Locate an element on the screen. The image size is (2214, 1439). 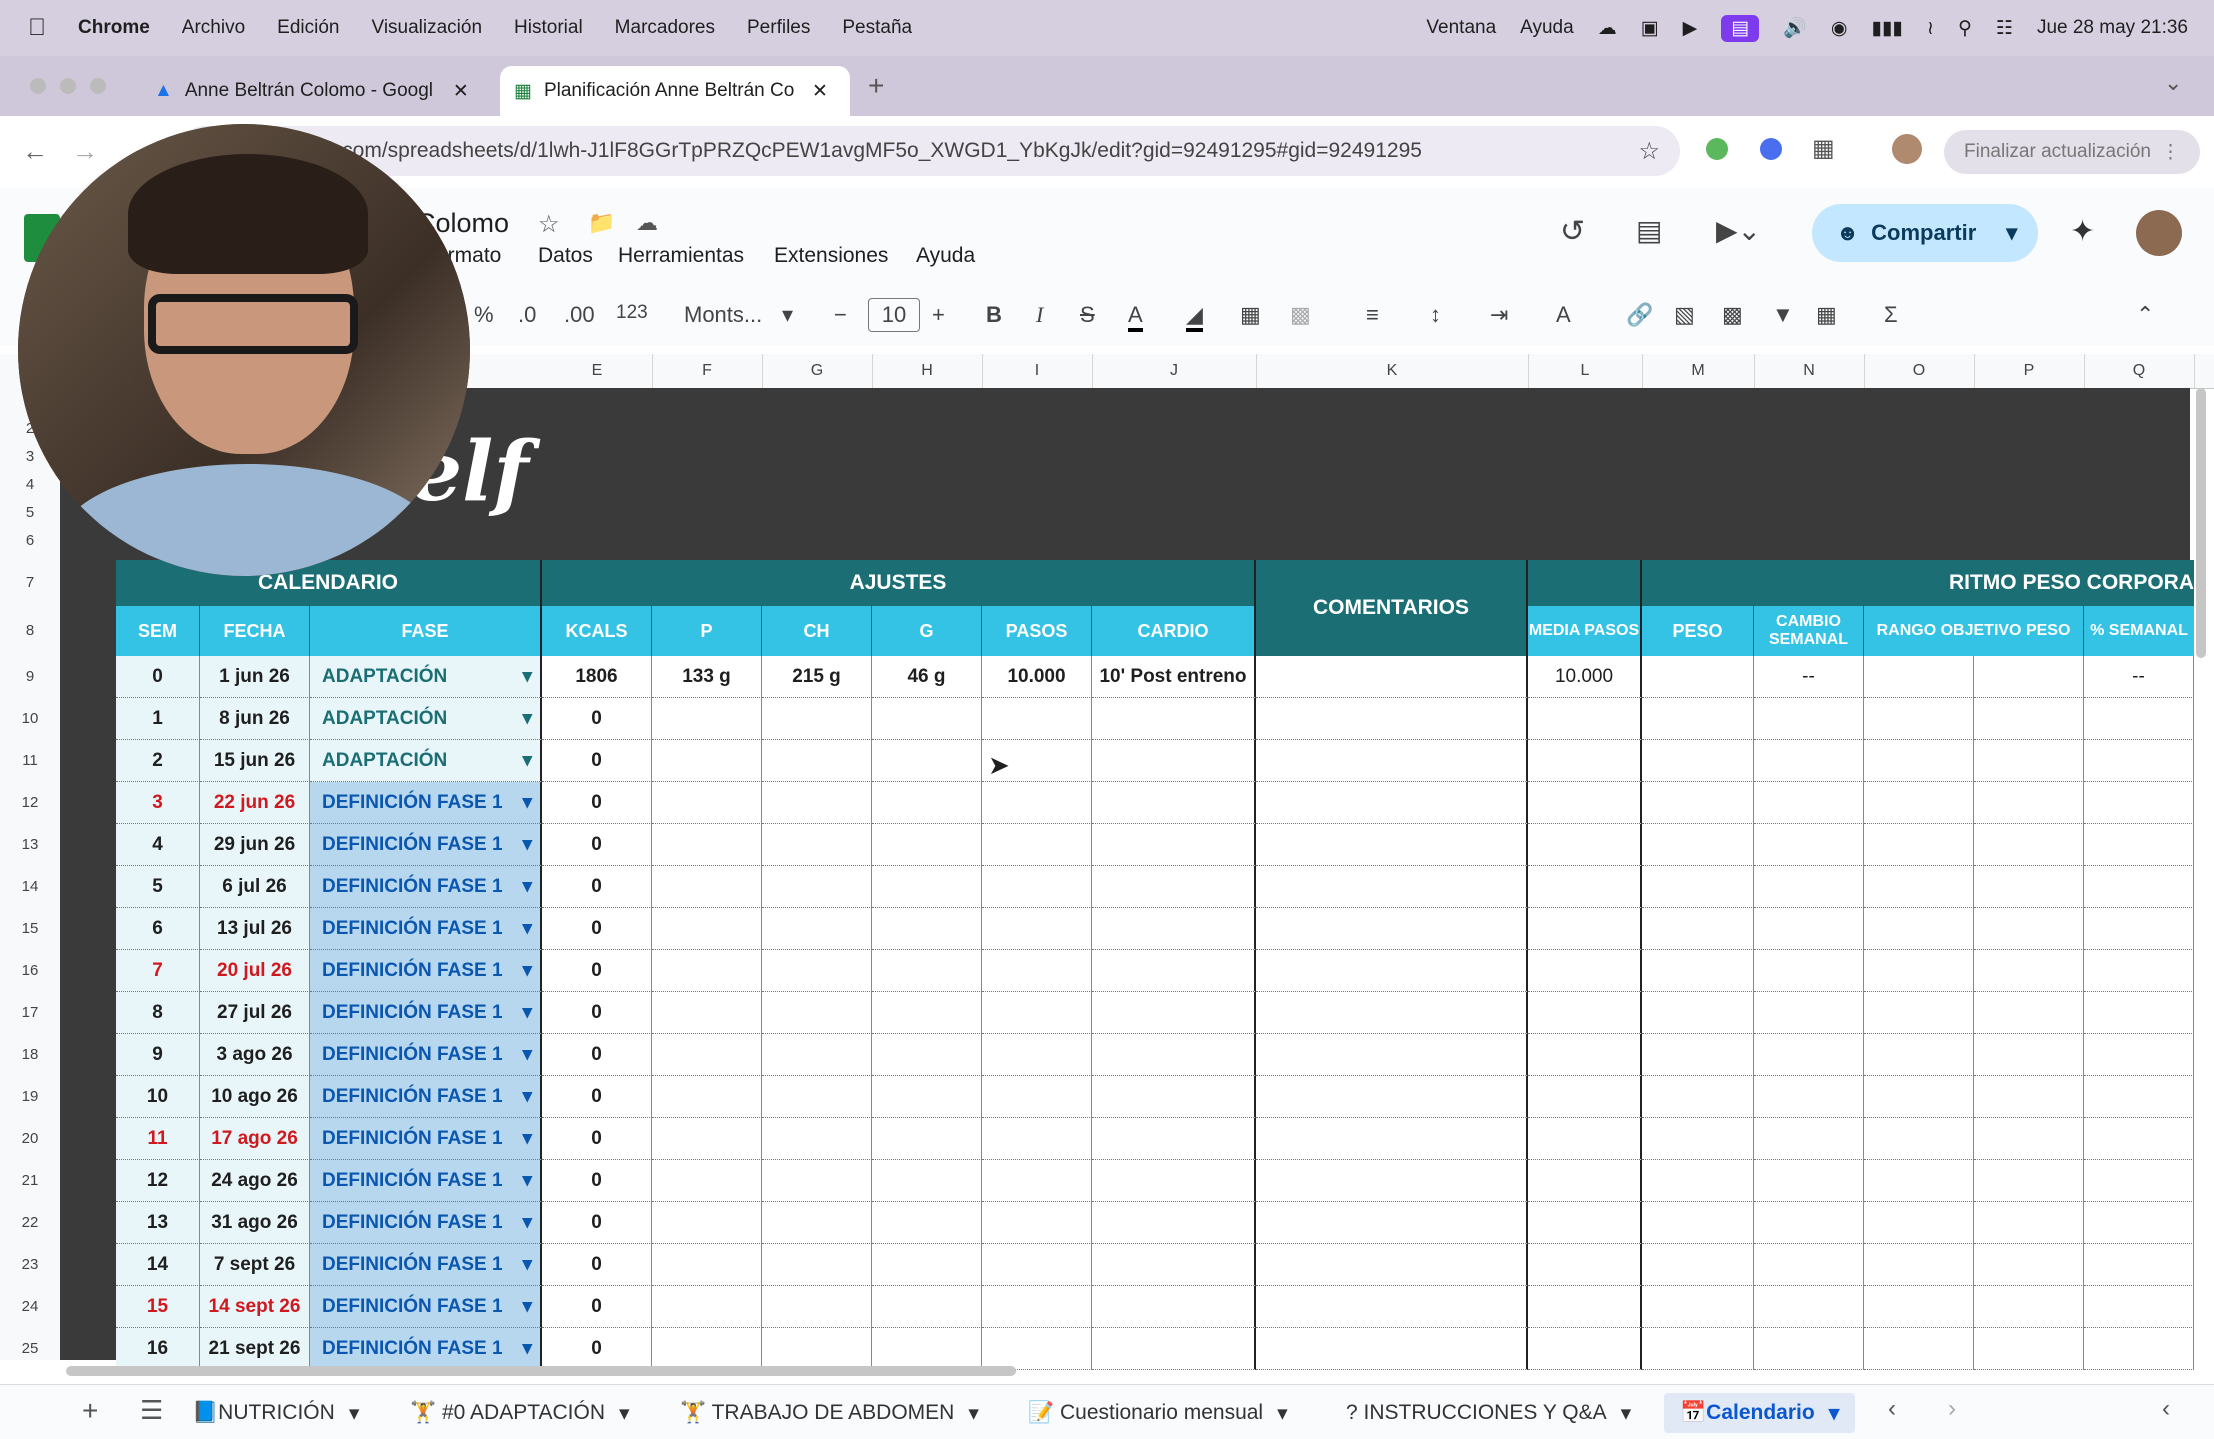
decrease-decimal-button: .0 is located at coordinates (527, 315).